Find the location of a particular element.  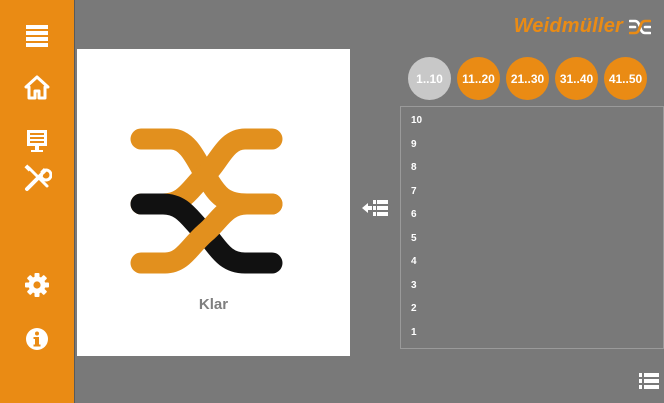

home-icon is located at coordinates (37, 87).